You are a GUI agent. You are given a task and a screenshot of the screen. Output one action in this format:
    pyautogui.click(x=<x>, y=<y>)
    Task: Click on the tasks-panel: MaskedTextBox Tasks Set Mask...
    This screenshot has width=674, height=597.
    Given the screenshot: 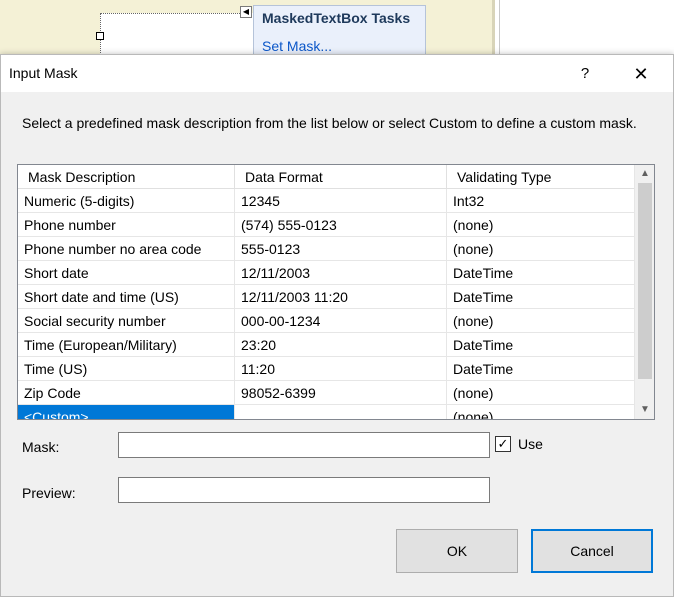 What is the action you would take?
    pyautogui.click(x=339, y=32)
    